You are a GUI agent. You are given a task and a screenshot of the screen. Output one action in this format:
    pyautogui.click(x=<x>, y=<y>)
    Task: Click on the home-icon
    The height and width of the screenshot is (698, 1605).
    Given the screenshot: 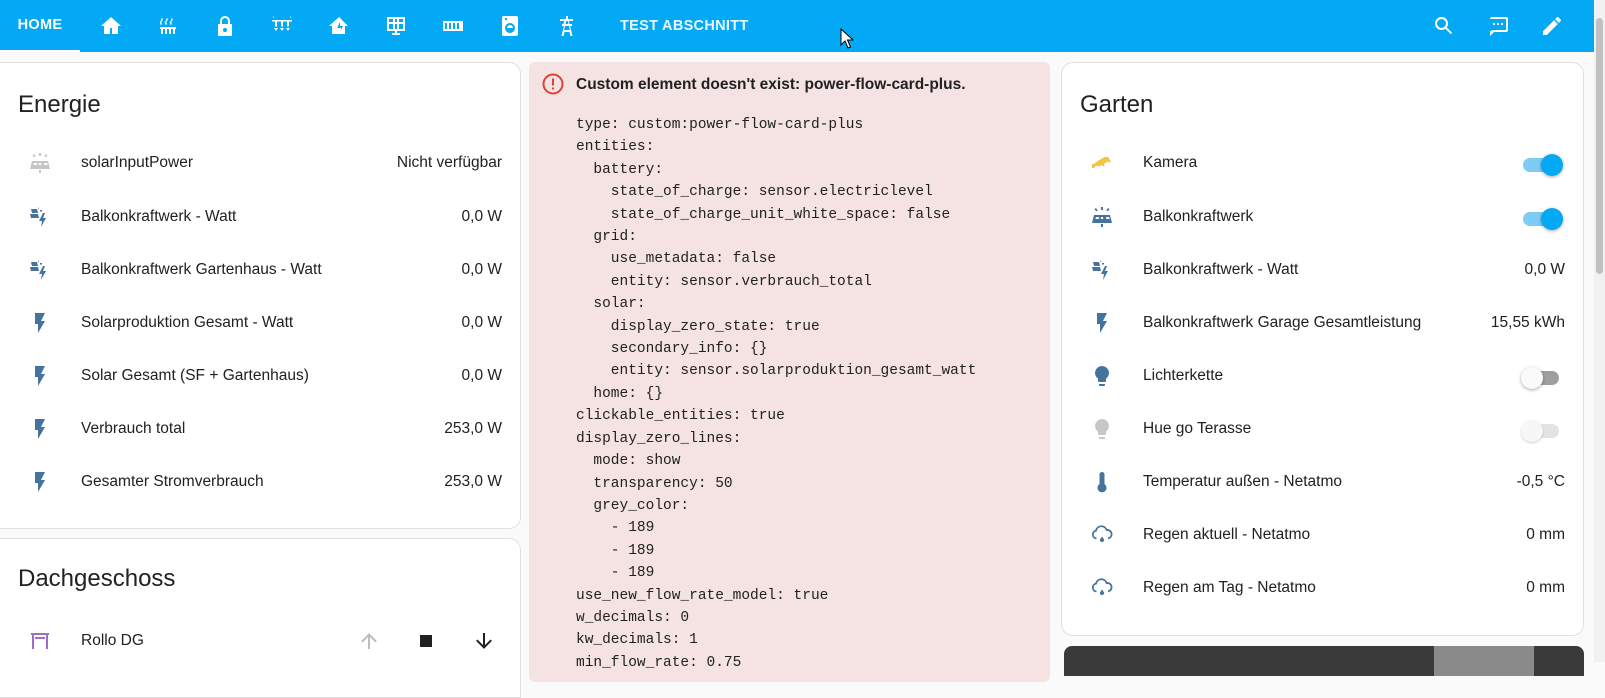 What is the action you would take?
    pyautogui.click(x=111, y=25)
    